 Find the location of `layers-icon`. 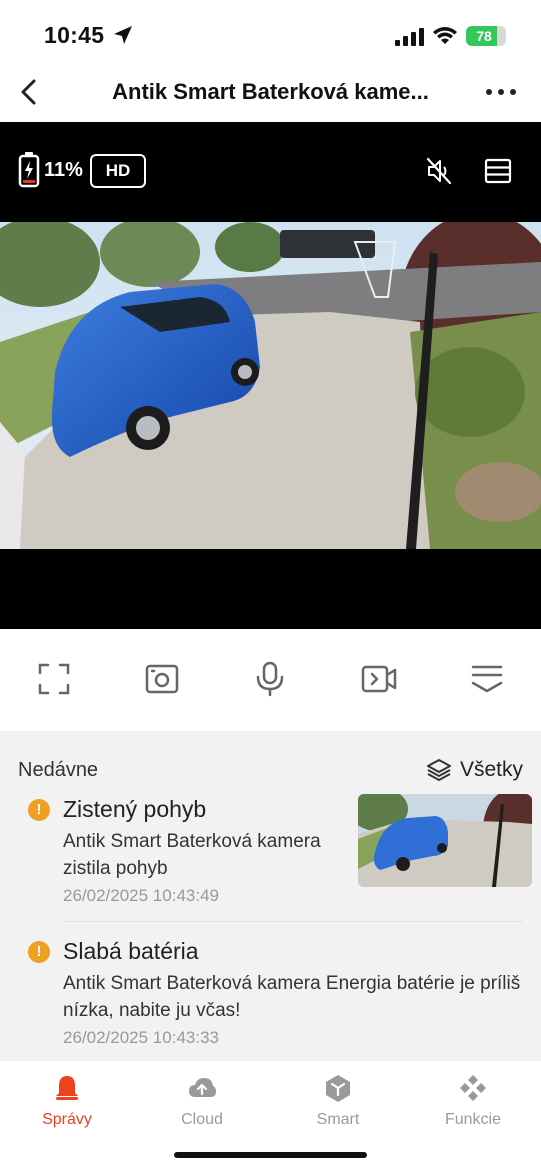

layers-icon is located at coordinates (438, 770).